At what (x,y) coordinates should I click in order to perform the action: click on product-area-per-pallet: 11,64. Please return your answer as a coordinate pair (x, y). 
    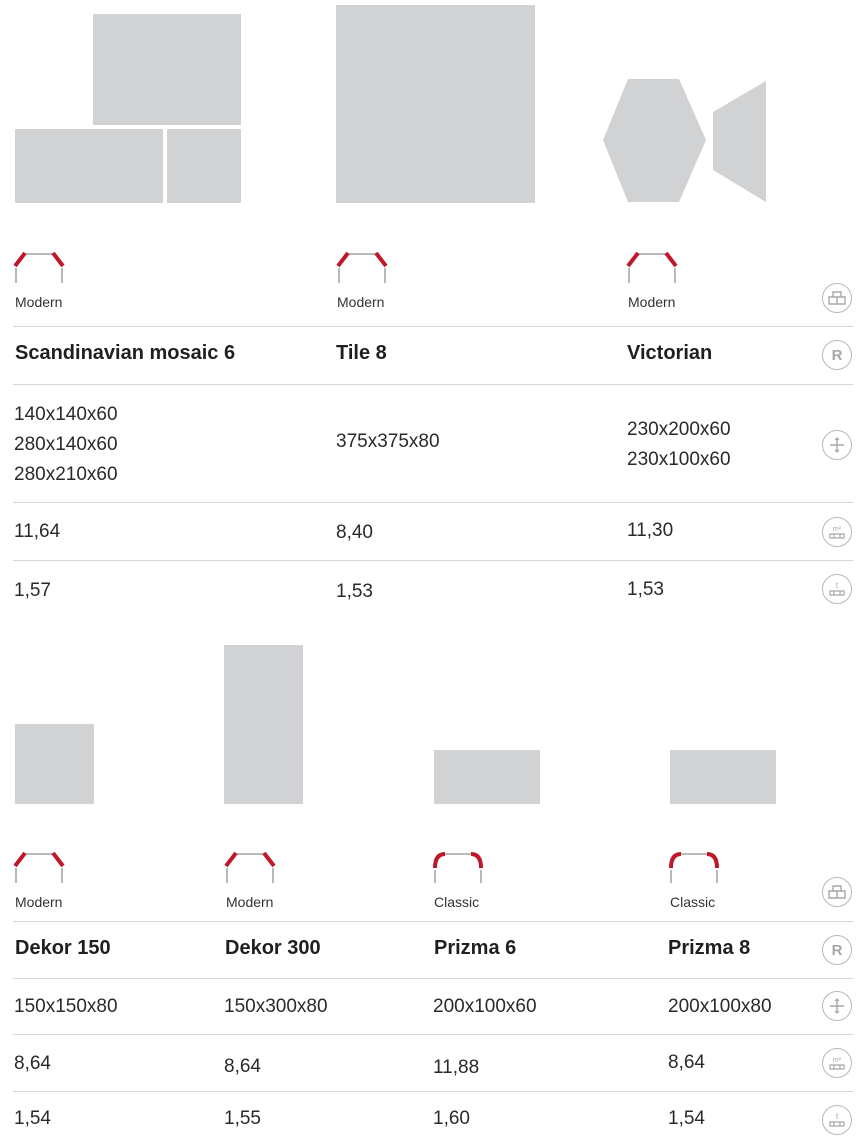
    Looking at the image, I should click on (37, 531).